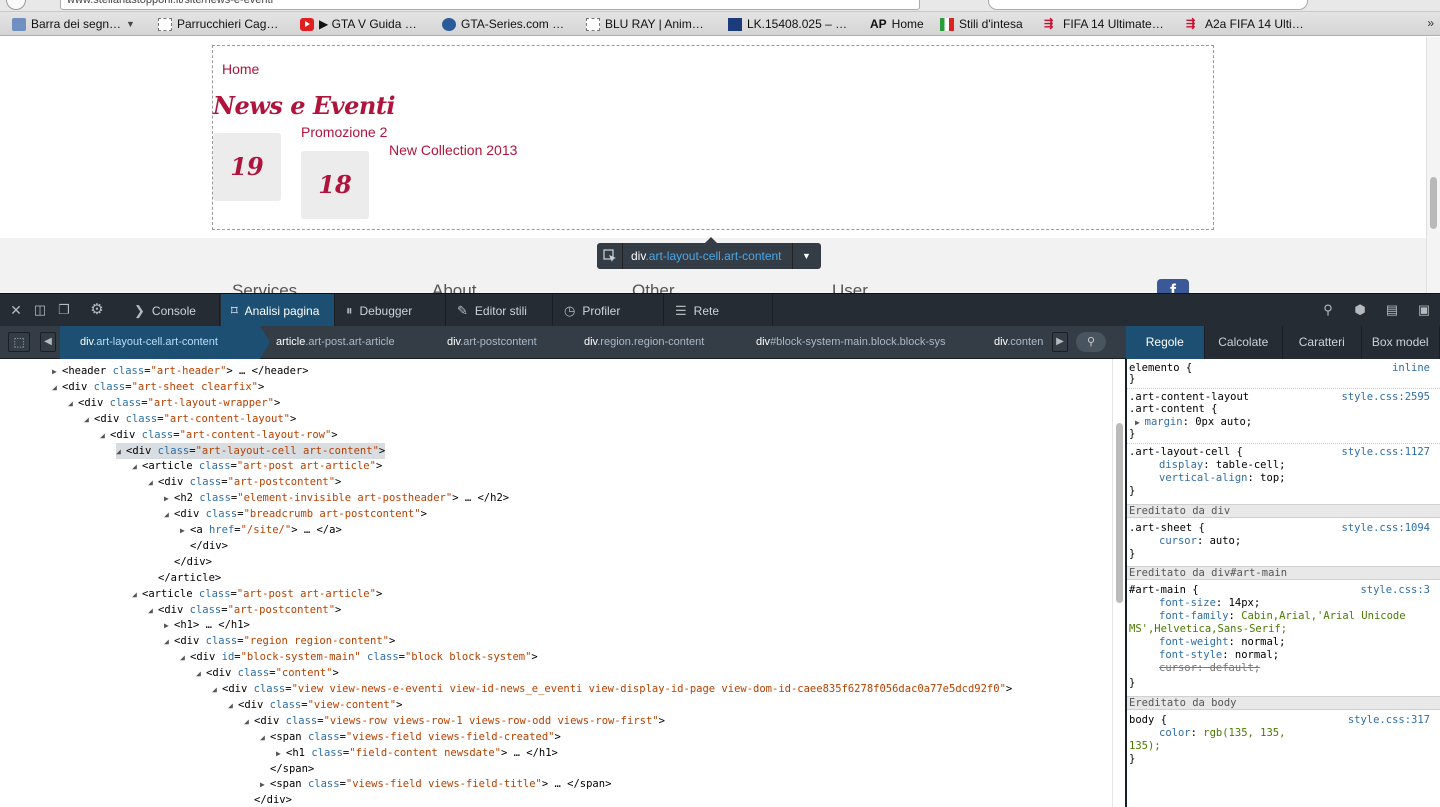 This screenshot has height=807, width=1440. I want to click on markup-node: ◢ <div class="content">, so click(267, 673).